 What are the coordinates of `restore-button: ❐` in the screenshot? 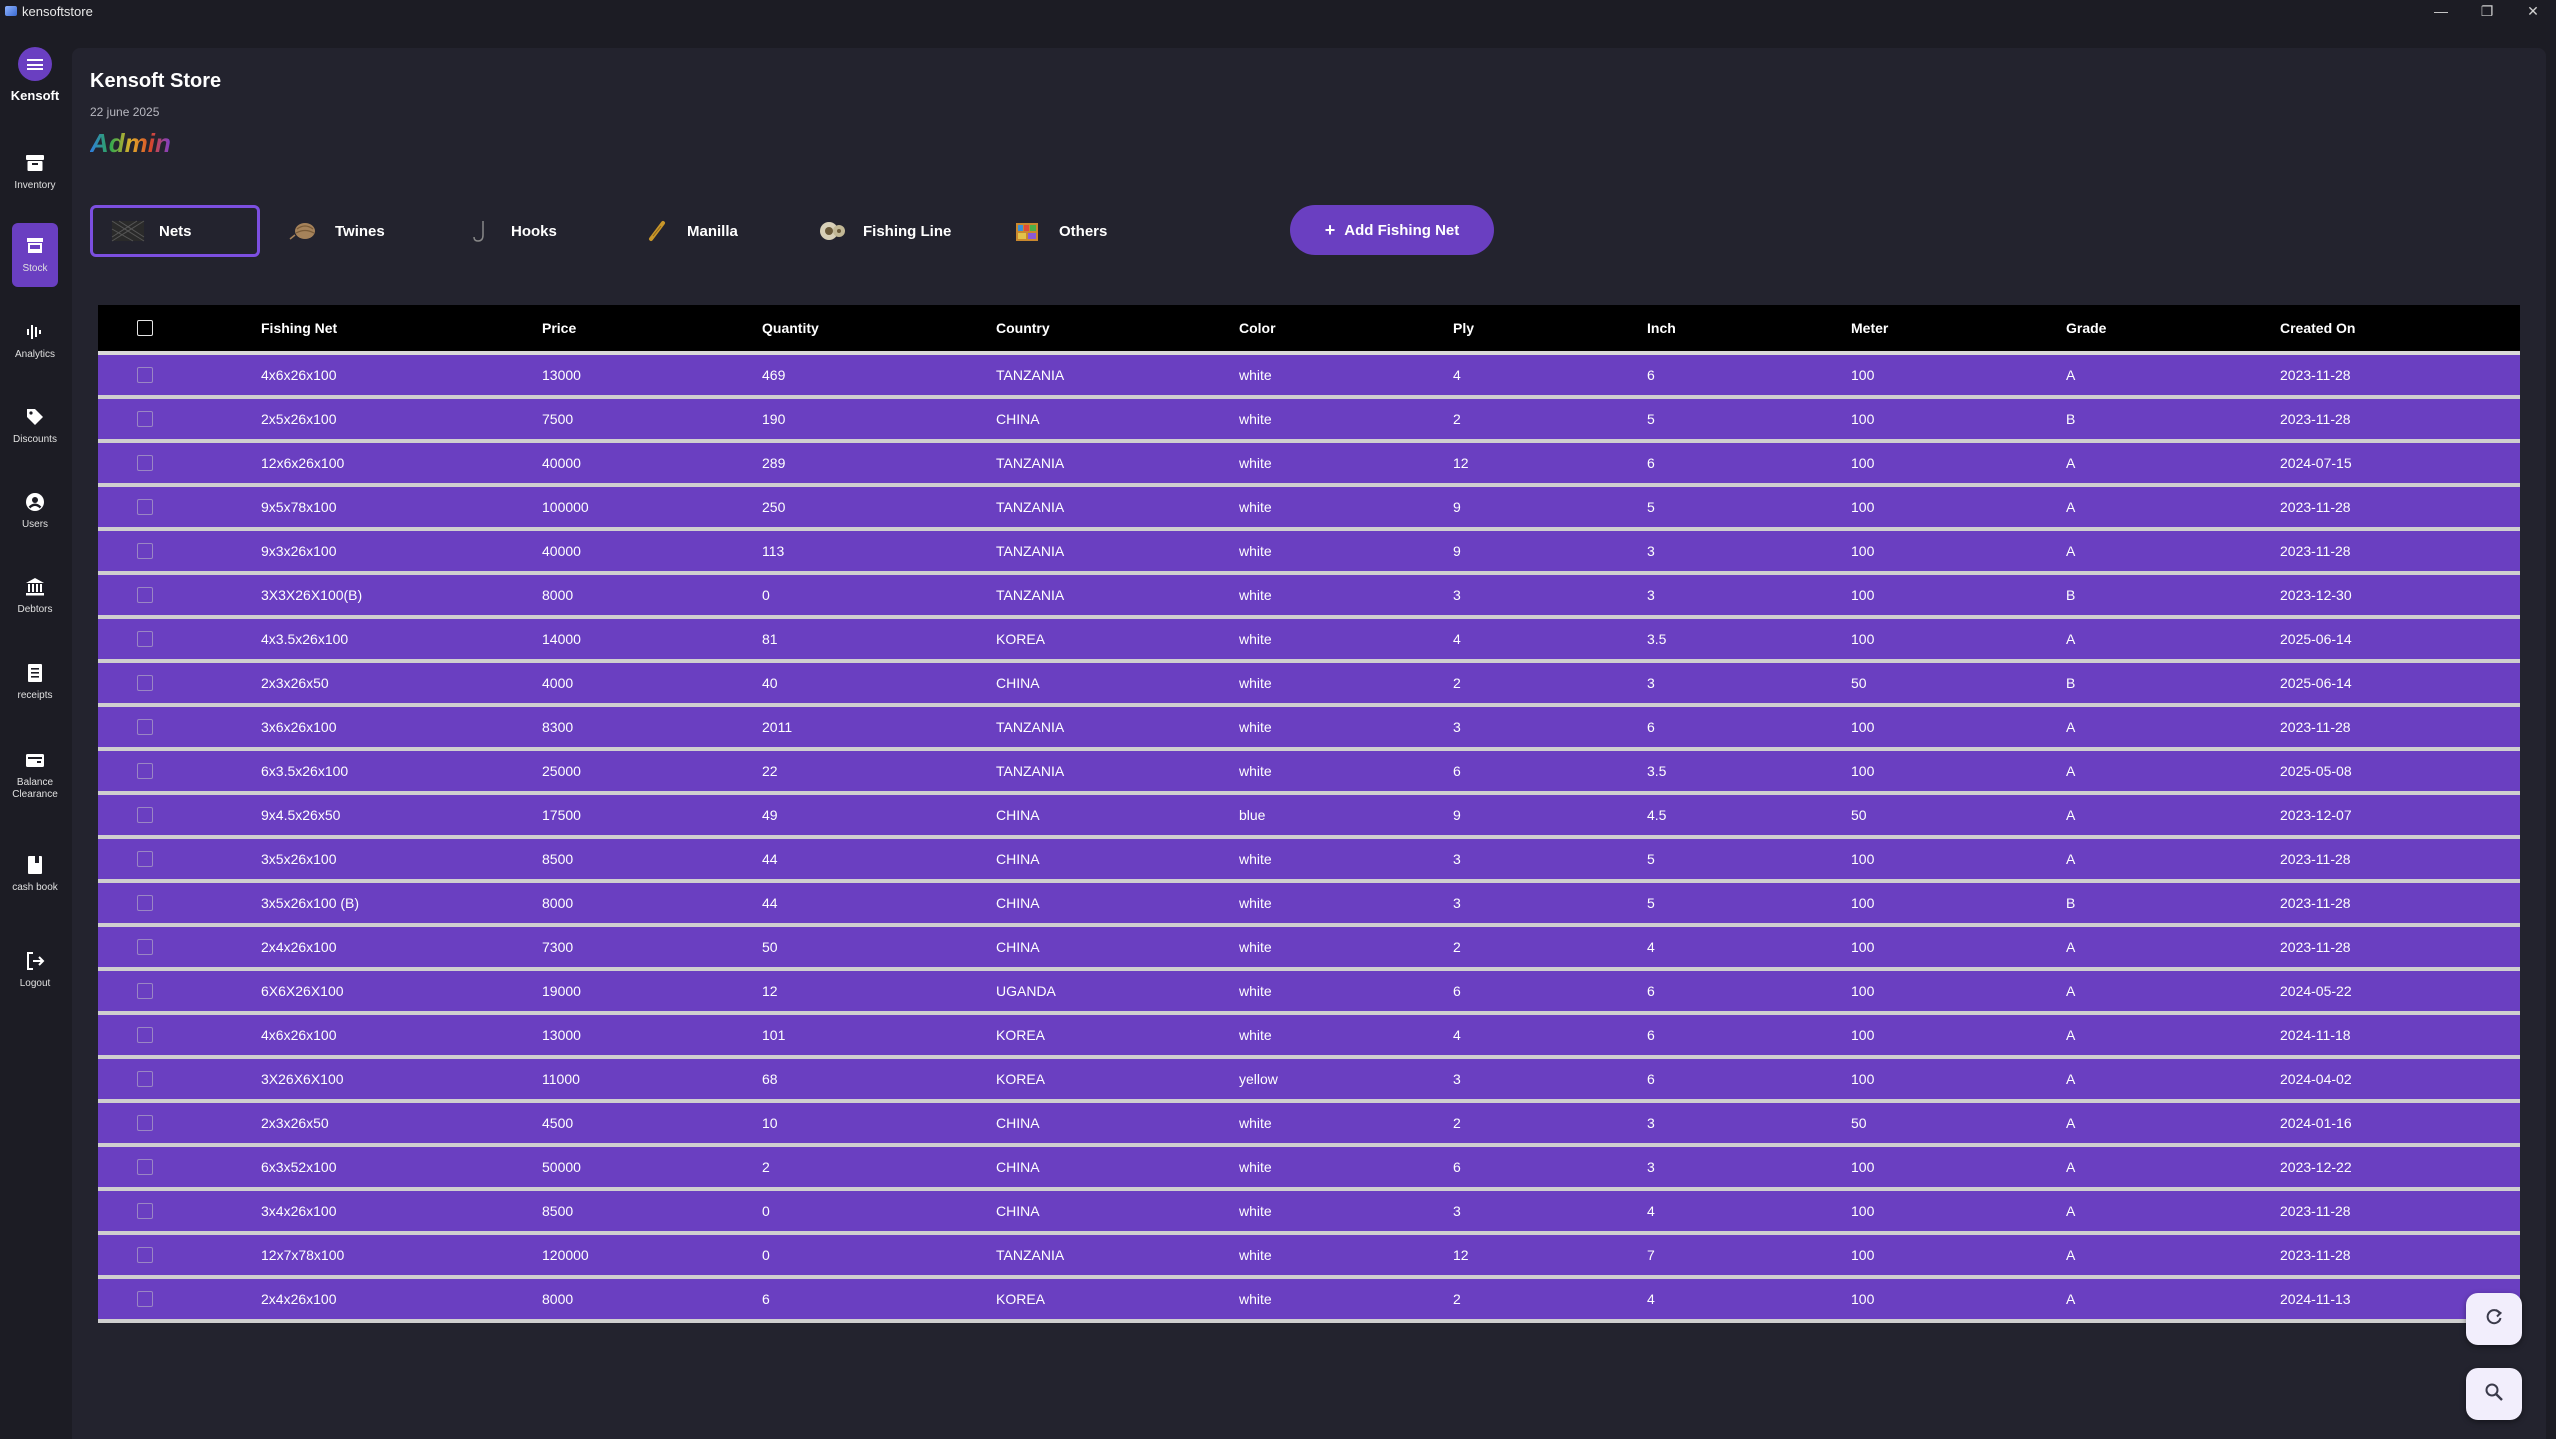 It's located at (2487, 11).